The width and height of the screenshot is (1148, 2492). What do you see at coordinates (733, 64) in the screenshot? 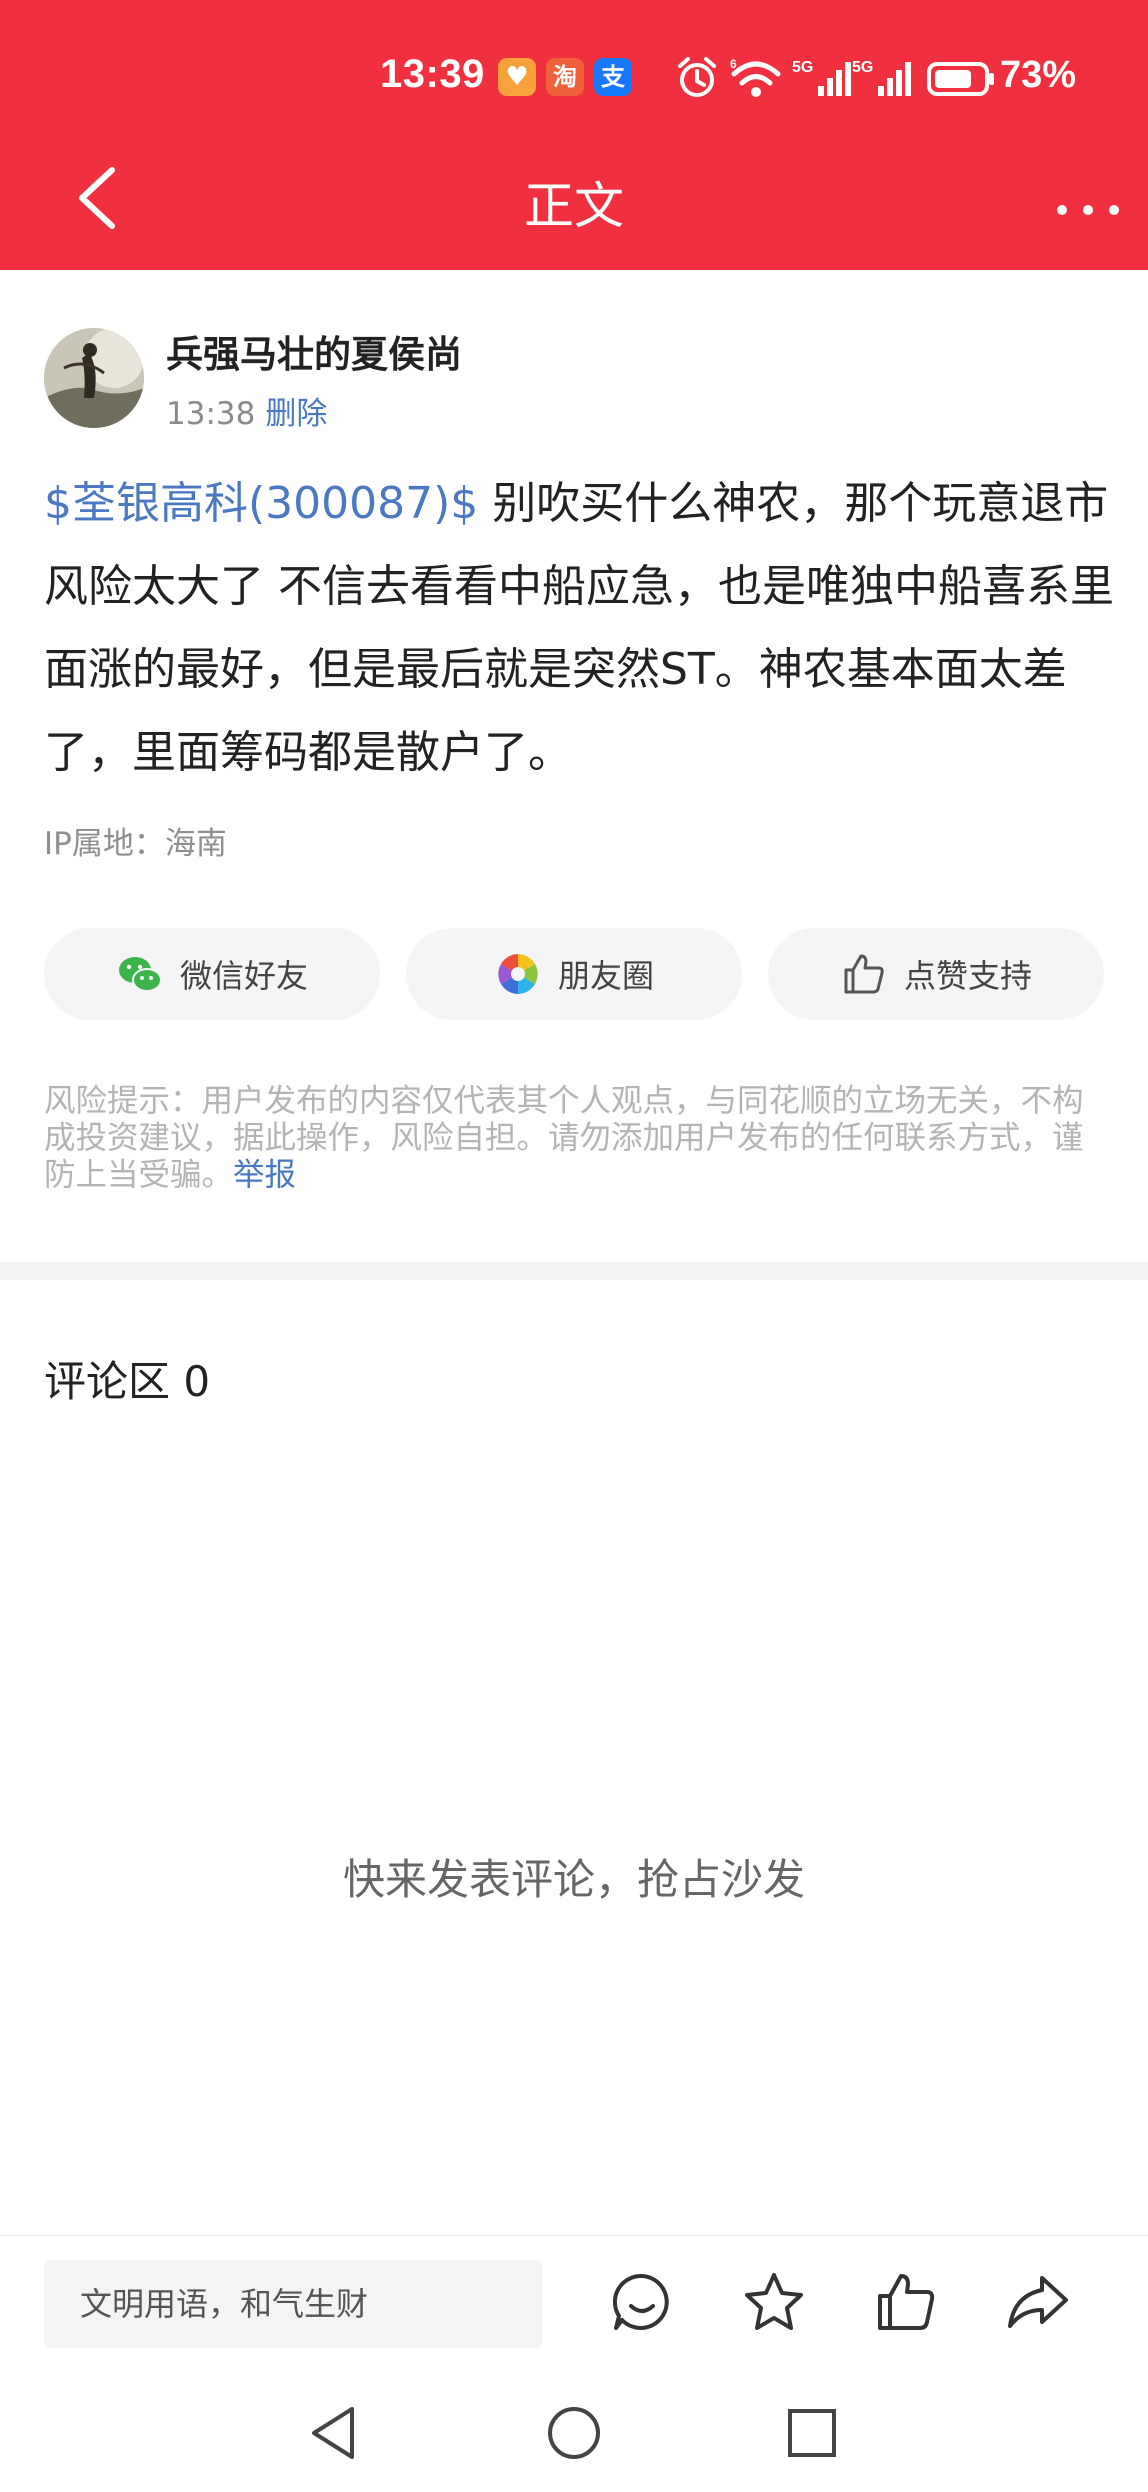
I see `svg-text: 6` at bounding box center [733, 64].